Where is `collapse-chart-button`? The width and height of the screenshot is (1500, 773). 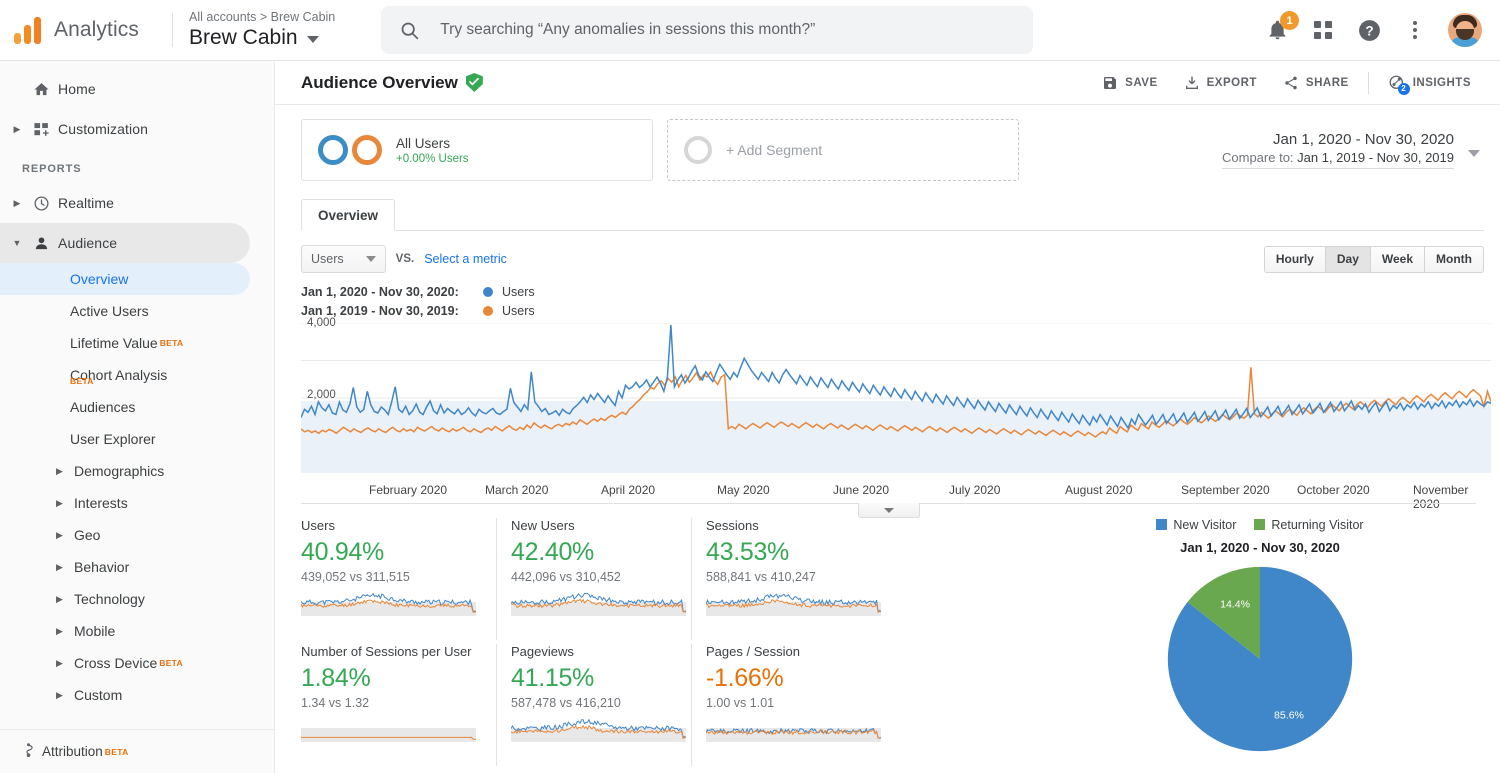 collapse-chart-button is located at coordinates (888, 510).